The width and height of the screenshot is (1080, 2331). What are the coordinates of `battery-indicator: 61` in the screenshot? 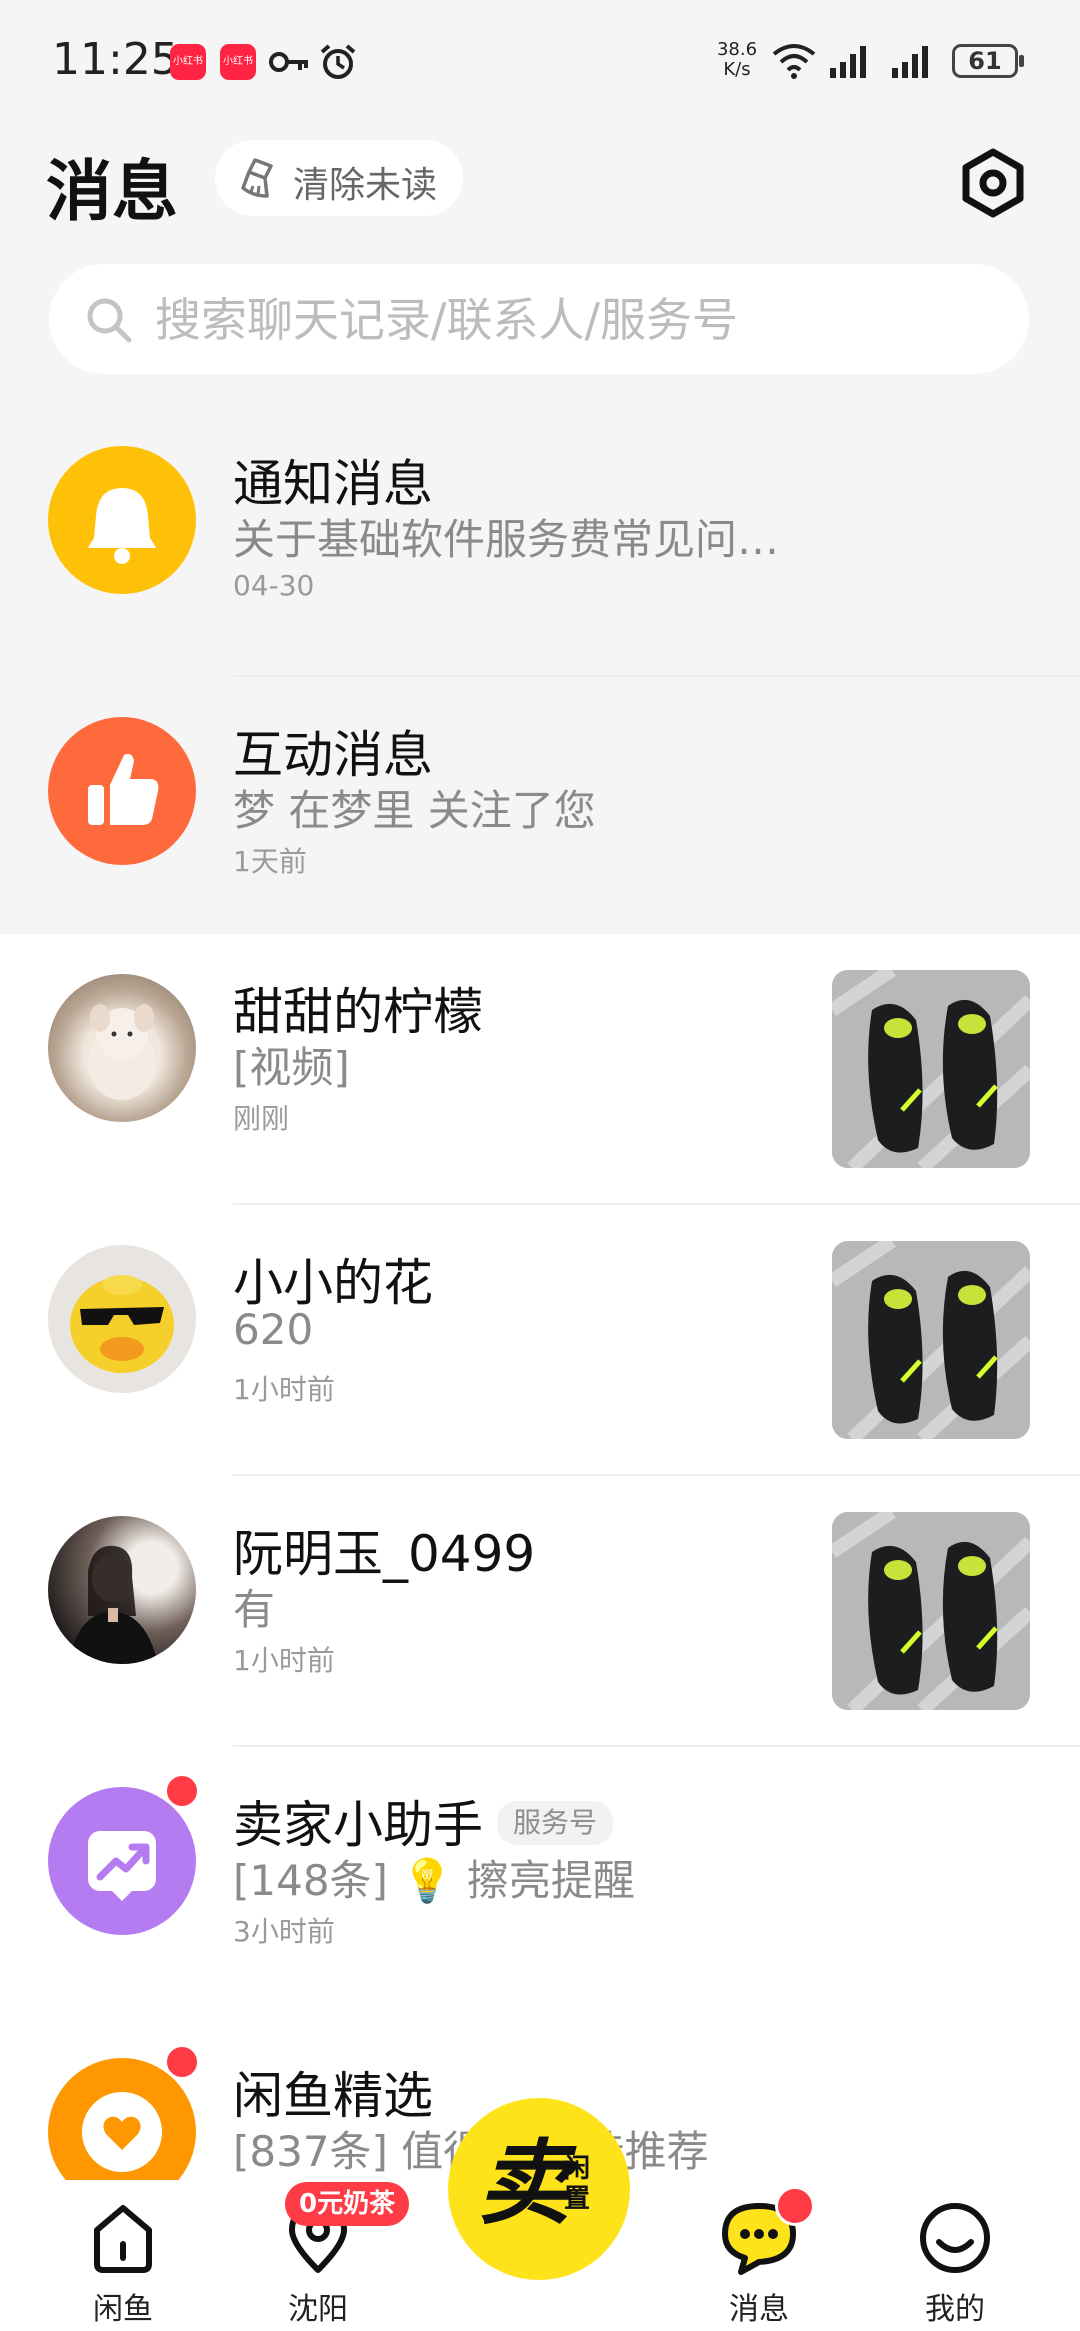 It's located at (988, 61).